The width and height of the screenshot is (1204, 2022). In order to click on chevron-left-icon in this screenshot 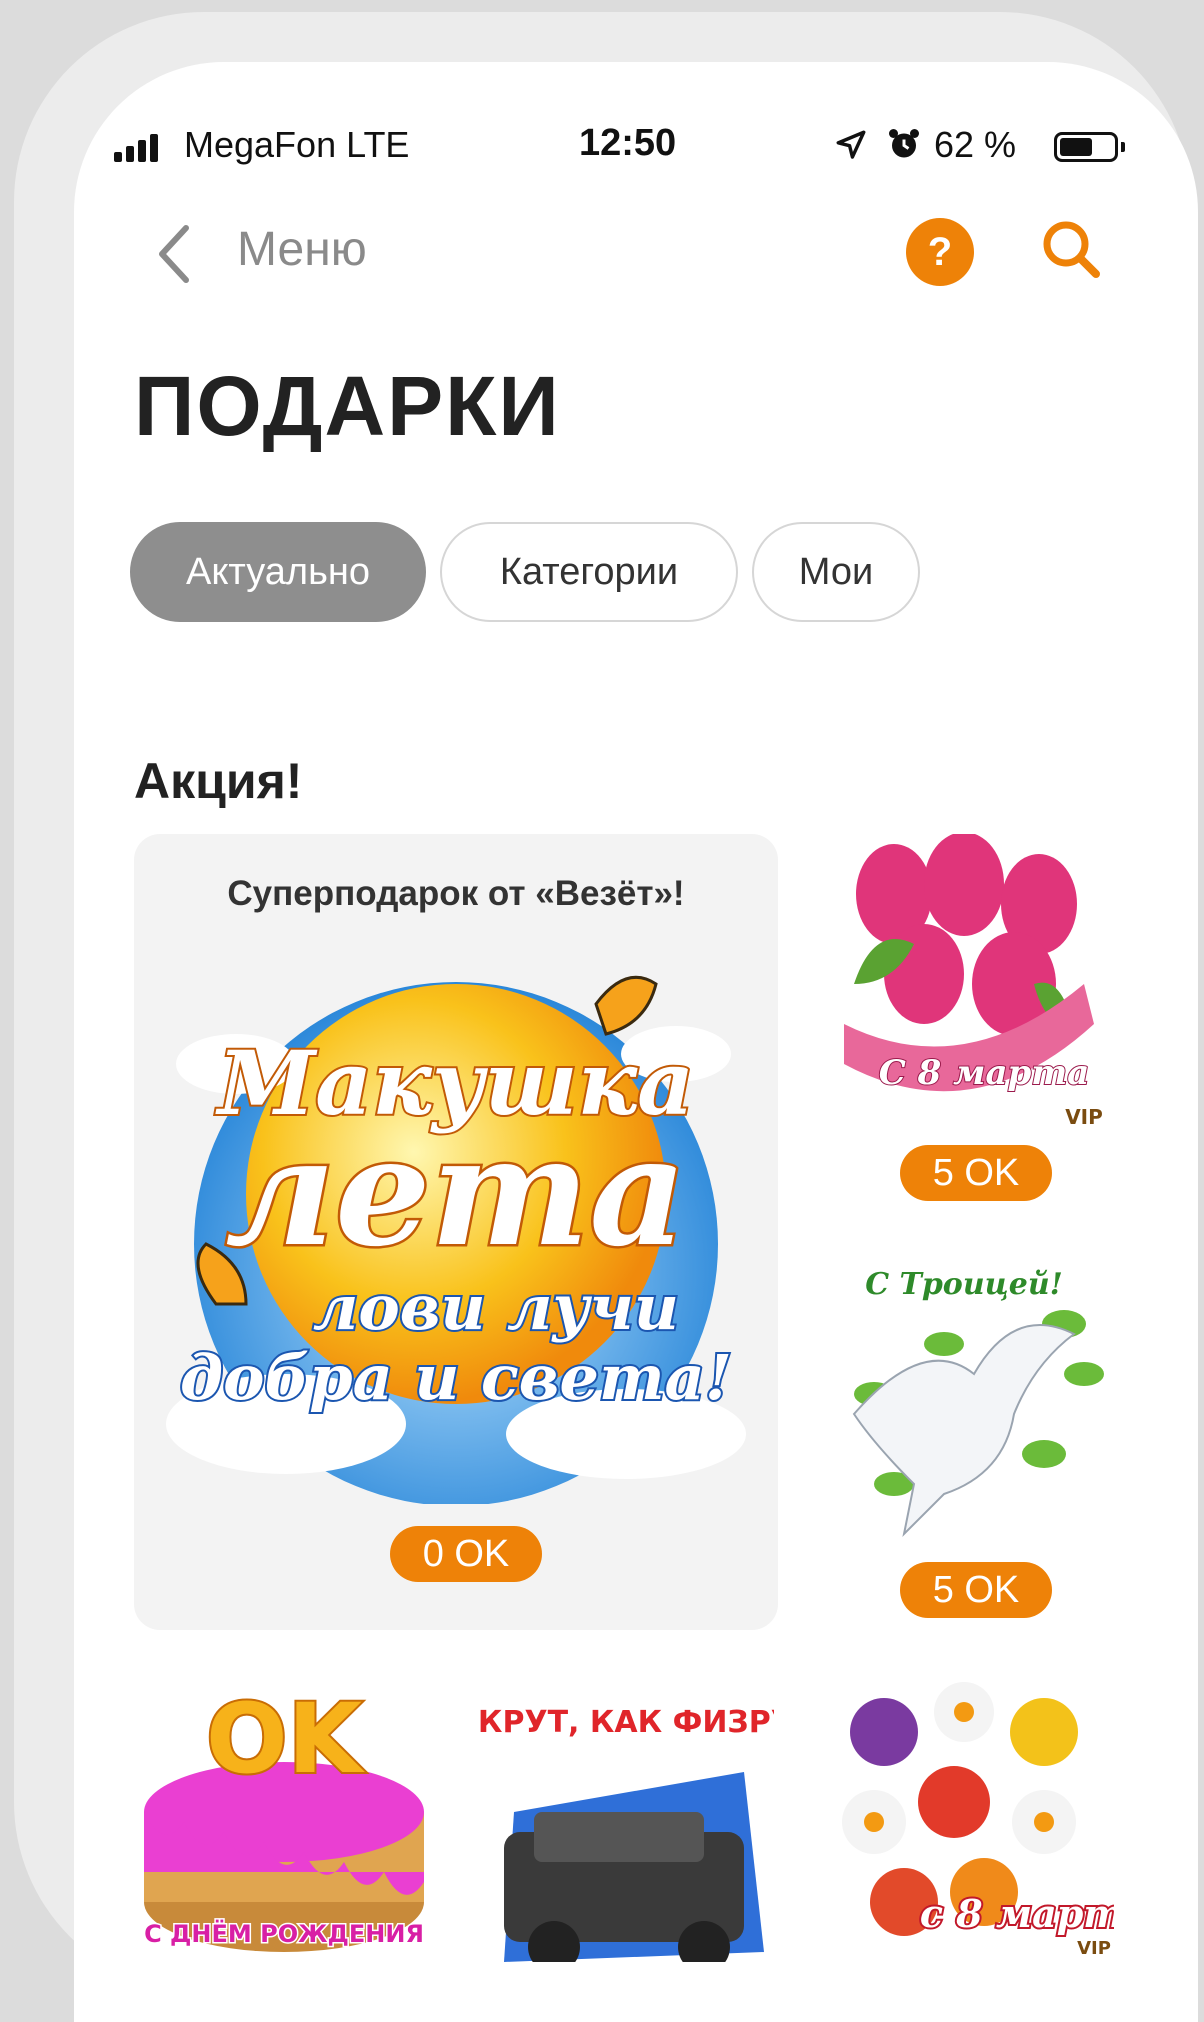, I will do `click(176, 254)`.